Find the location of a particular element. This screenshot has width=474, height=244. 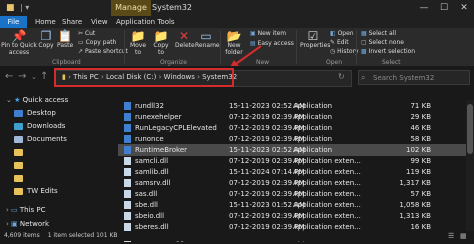

back-arrow-icon: ← is located at coordinates (9, 77).